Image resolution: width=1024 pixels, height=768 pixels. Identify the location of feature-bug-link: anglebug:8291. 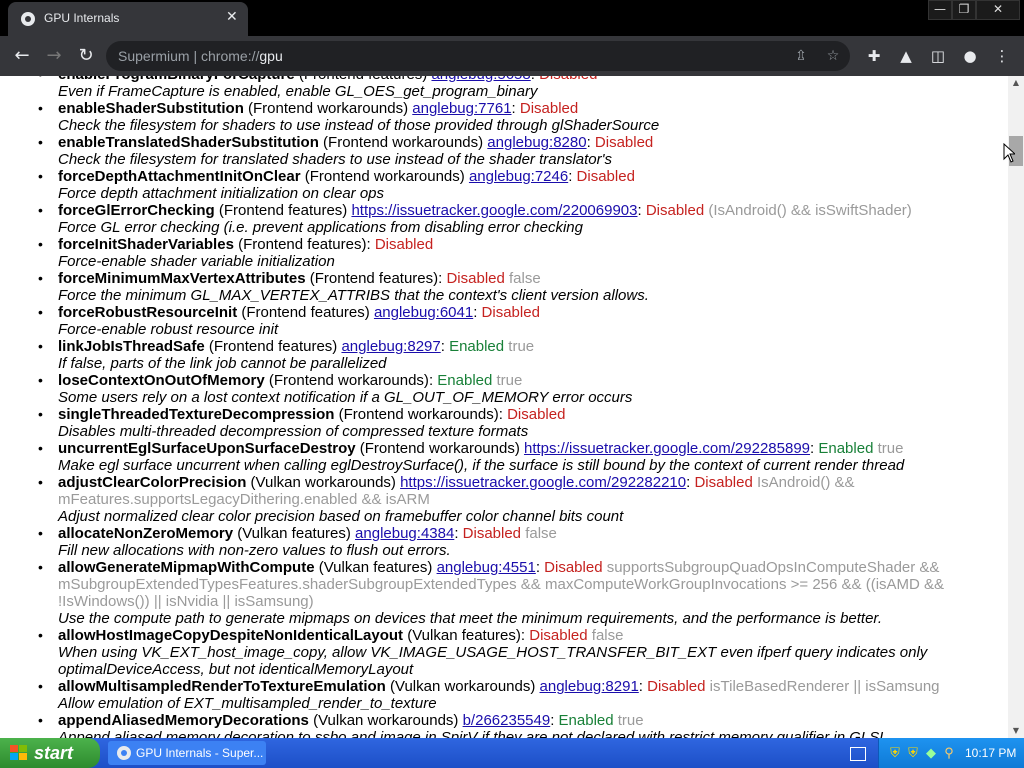
(589, 686).